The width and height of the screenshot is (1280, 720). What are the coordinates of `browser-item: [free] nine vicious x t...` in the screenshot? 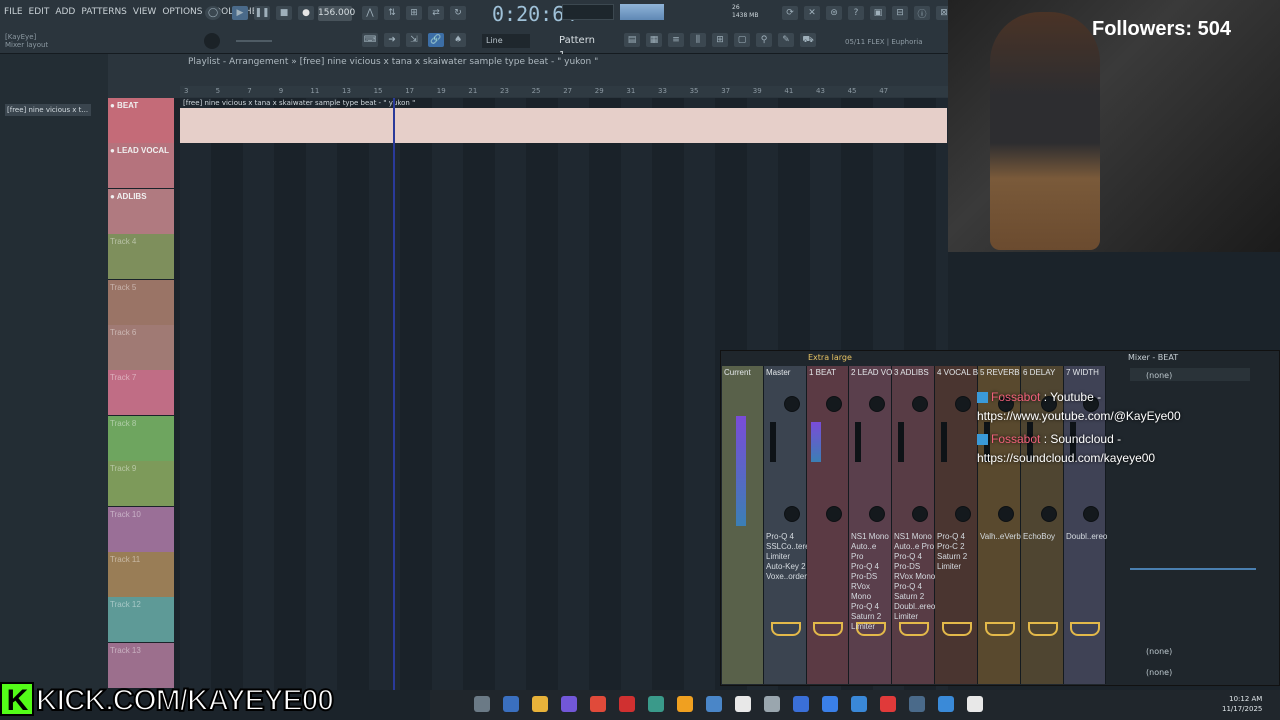 It's located at (48, 110).